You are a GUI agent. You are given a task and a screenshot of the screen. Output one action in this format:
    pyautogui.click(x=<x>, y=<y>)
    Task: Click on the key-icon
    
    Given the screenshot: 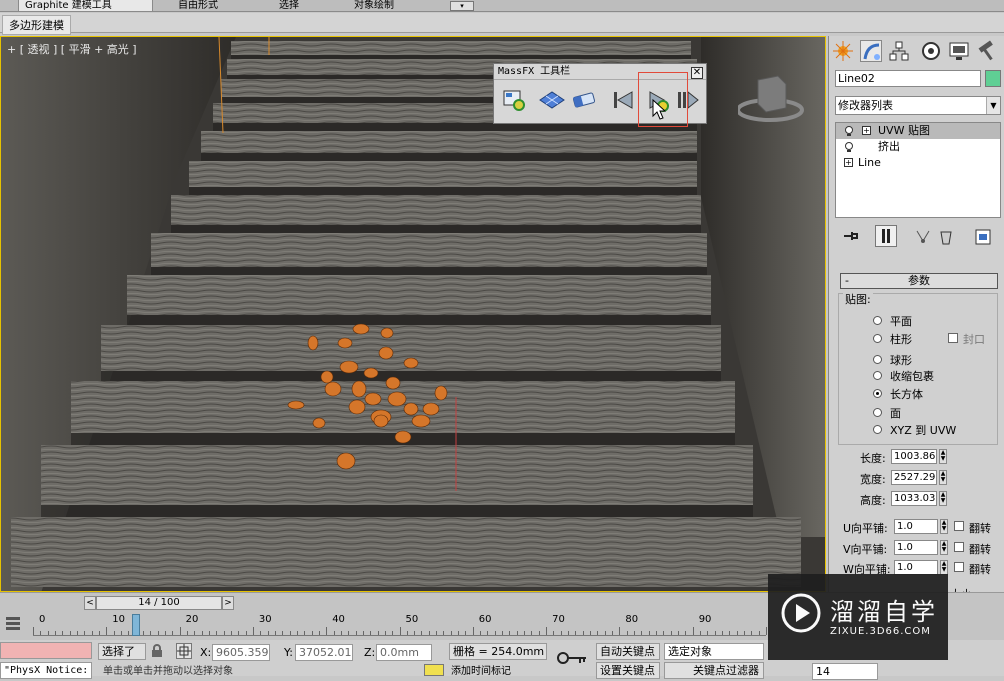 What is the action you would take?
    pyautogui.click(x=572, y=659)
    